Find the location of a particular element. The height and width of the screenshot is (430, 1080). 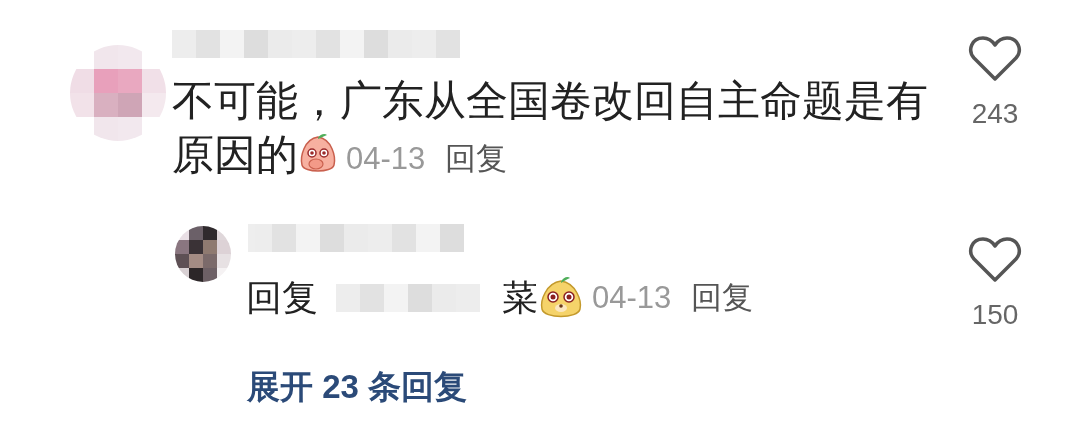

comment-text-line: 不可能，广东从全国卷改回自主命题是有 is located at coordinates (550, 101).